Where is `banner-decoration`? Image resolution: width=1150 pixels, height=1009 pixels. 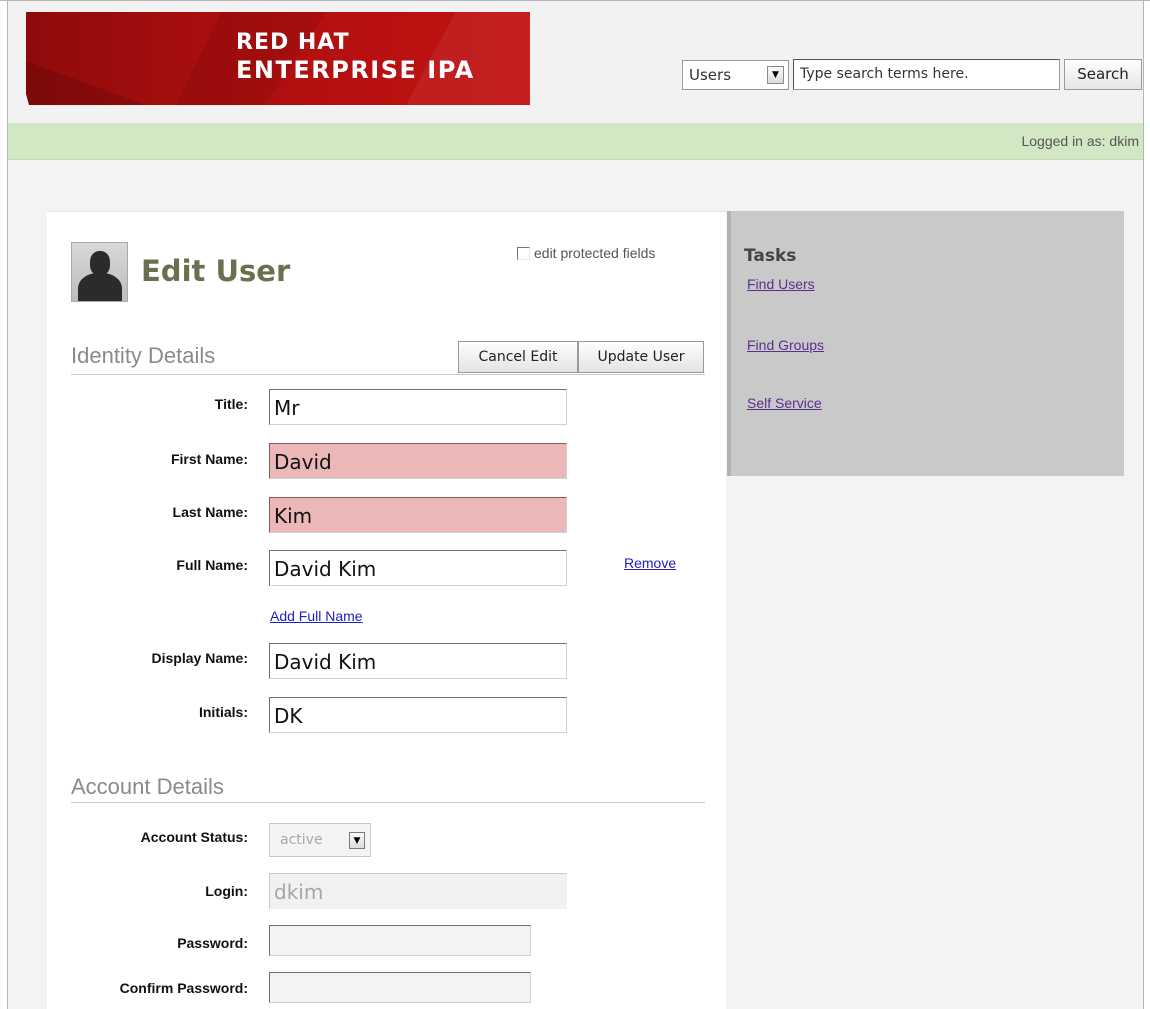
banner-decoration is located at coordinates (86, 83).